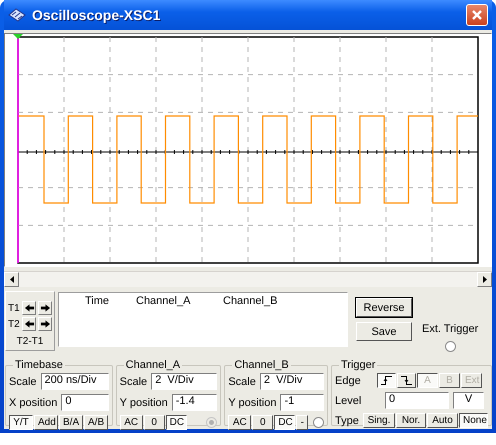 The width and height of the screenshot is (496, 445). Describe the element at coordinates (71, 422) in the screenshot. I see `toggle-button: B/A` at that location.